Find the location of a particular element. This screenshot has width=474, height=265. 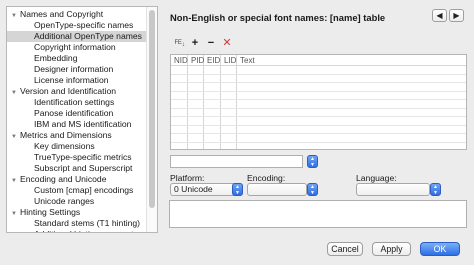

previous-page-button: ◀ is located at coordinates (439, 15).